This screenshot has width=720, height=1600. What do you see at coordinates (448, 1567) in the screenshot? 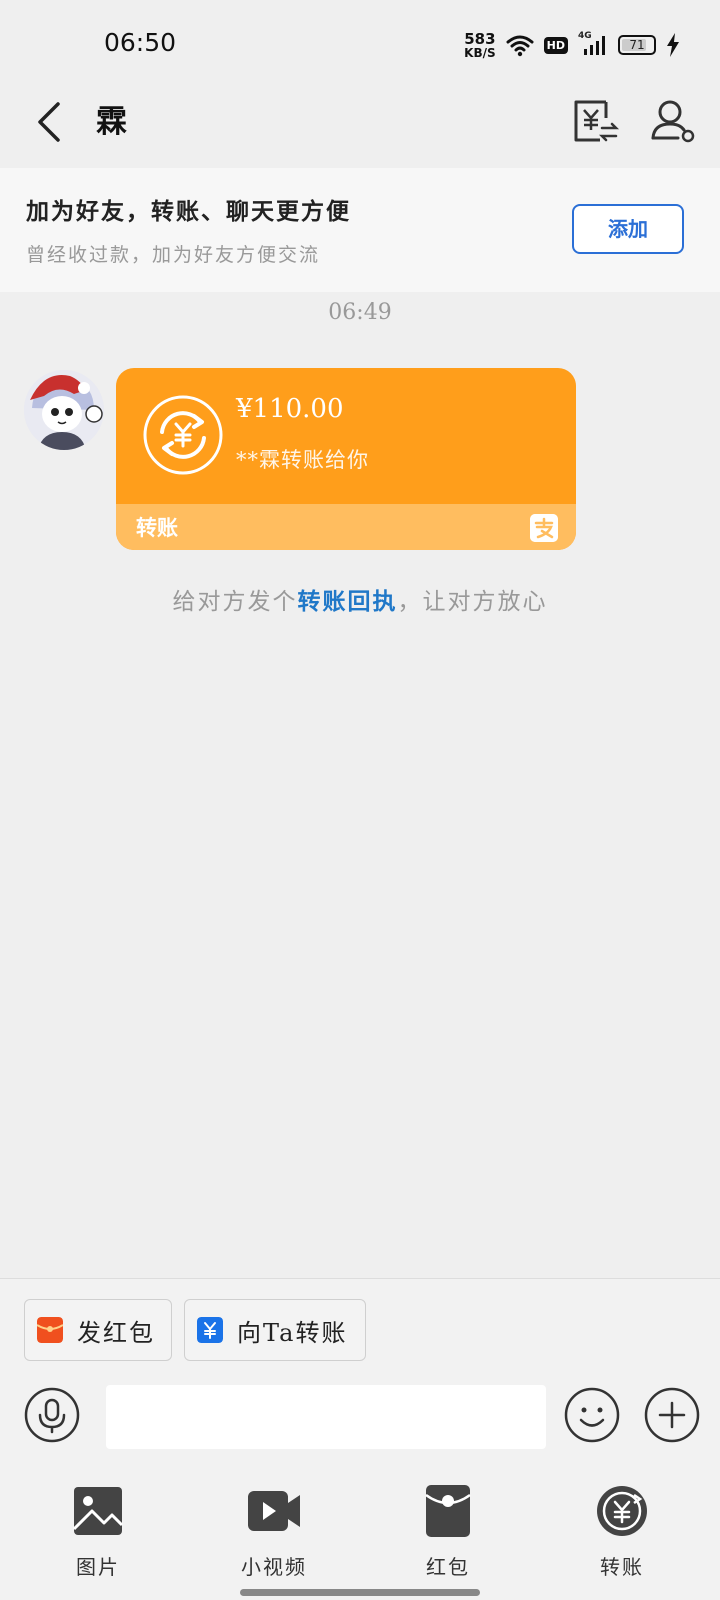
I see `tool-red-packet-label: 红包` at bounding box center [448, 1567].